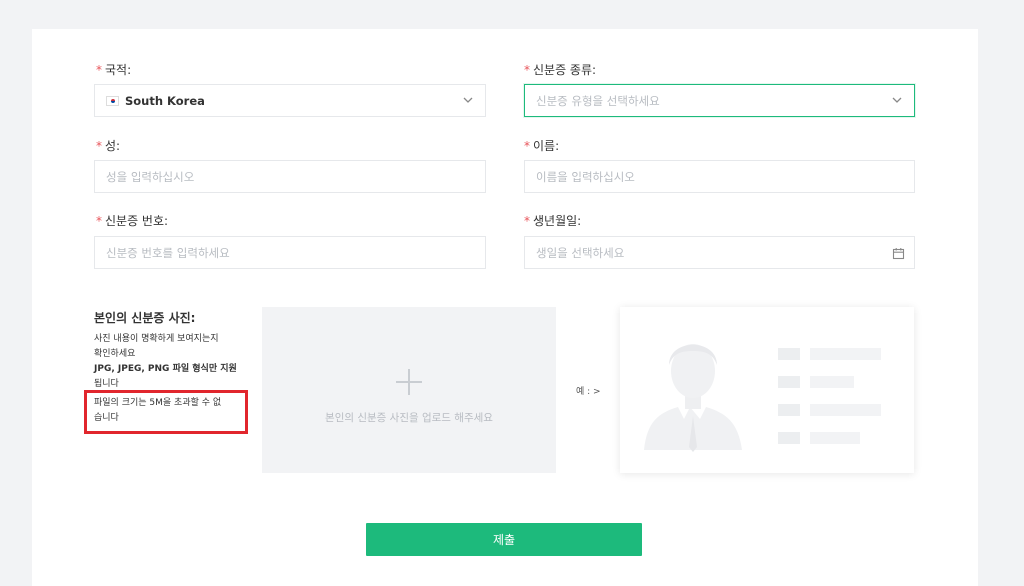 The height and width of the screenshot is (586, 1024). Describe the element at coordinates (168, 252) in the screenshot. I see `id-number-placeholder: 신분증 번호를 입력하세요` at that location.